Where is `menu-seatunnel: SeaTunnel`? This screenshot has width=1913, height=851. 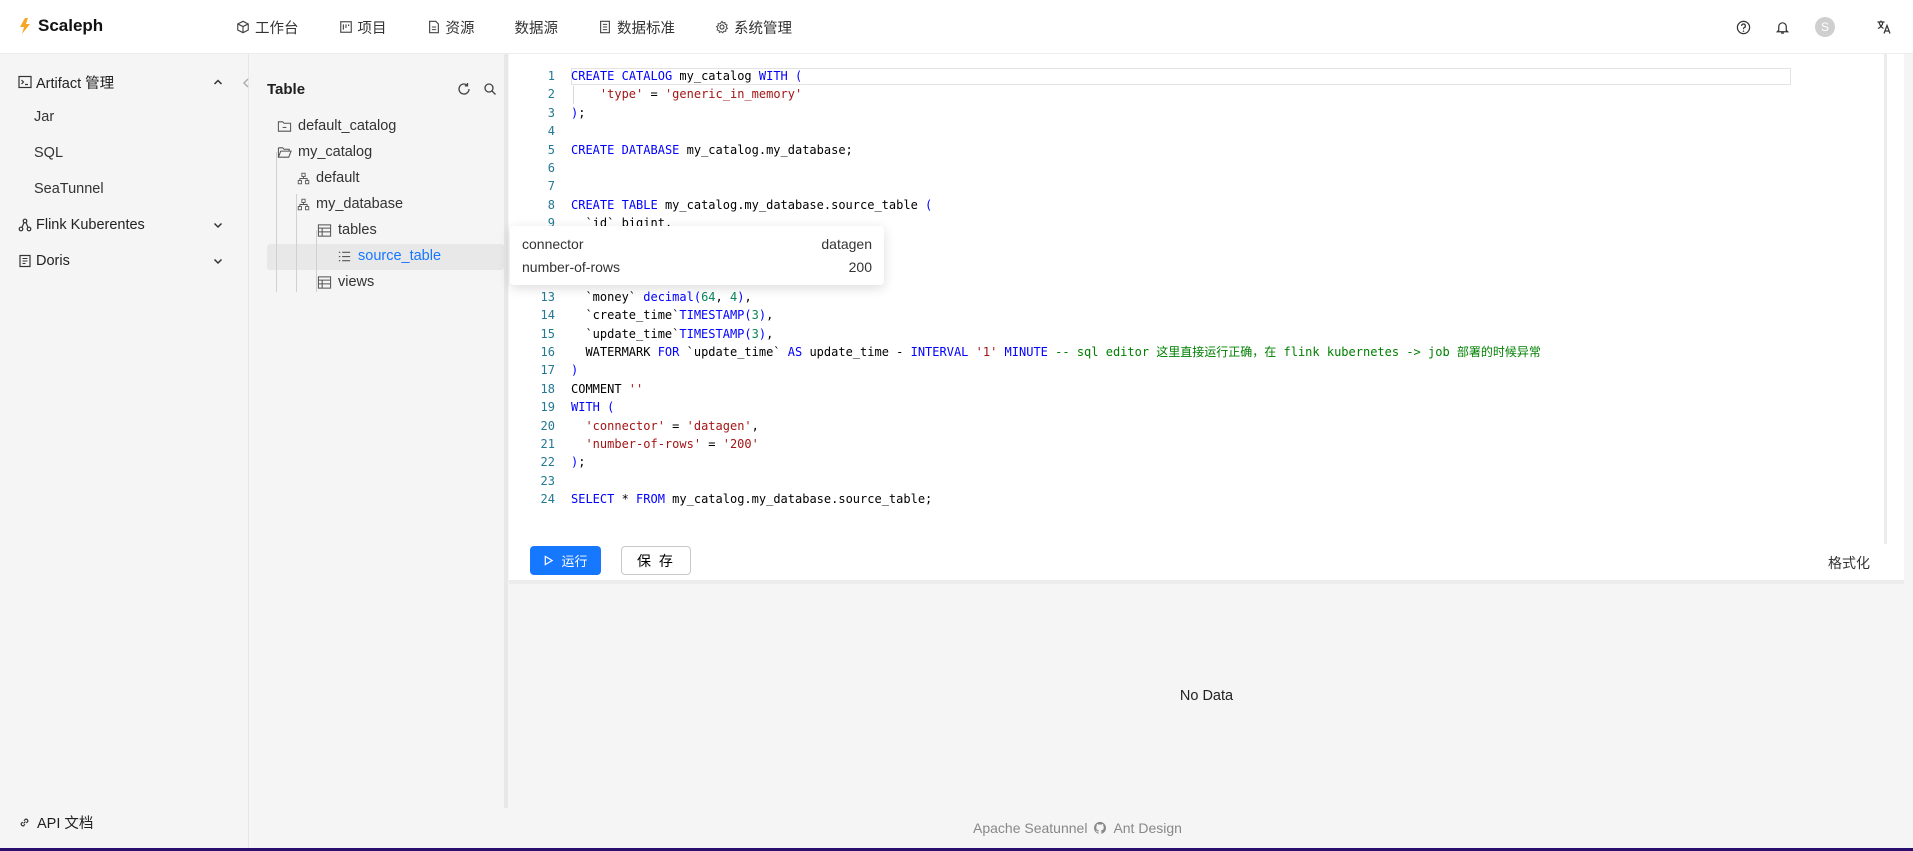 menu-seatunnel: SeaTunnel is located at coordinates (69, 189).